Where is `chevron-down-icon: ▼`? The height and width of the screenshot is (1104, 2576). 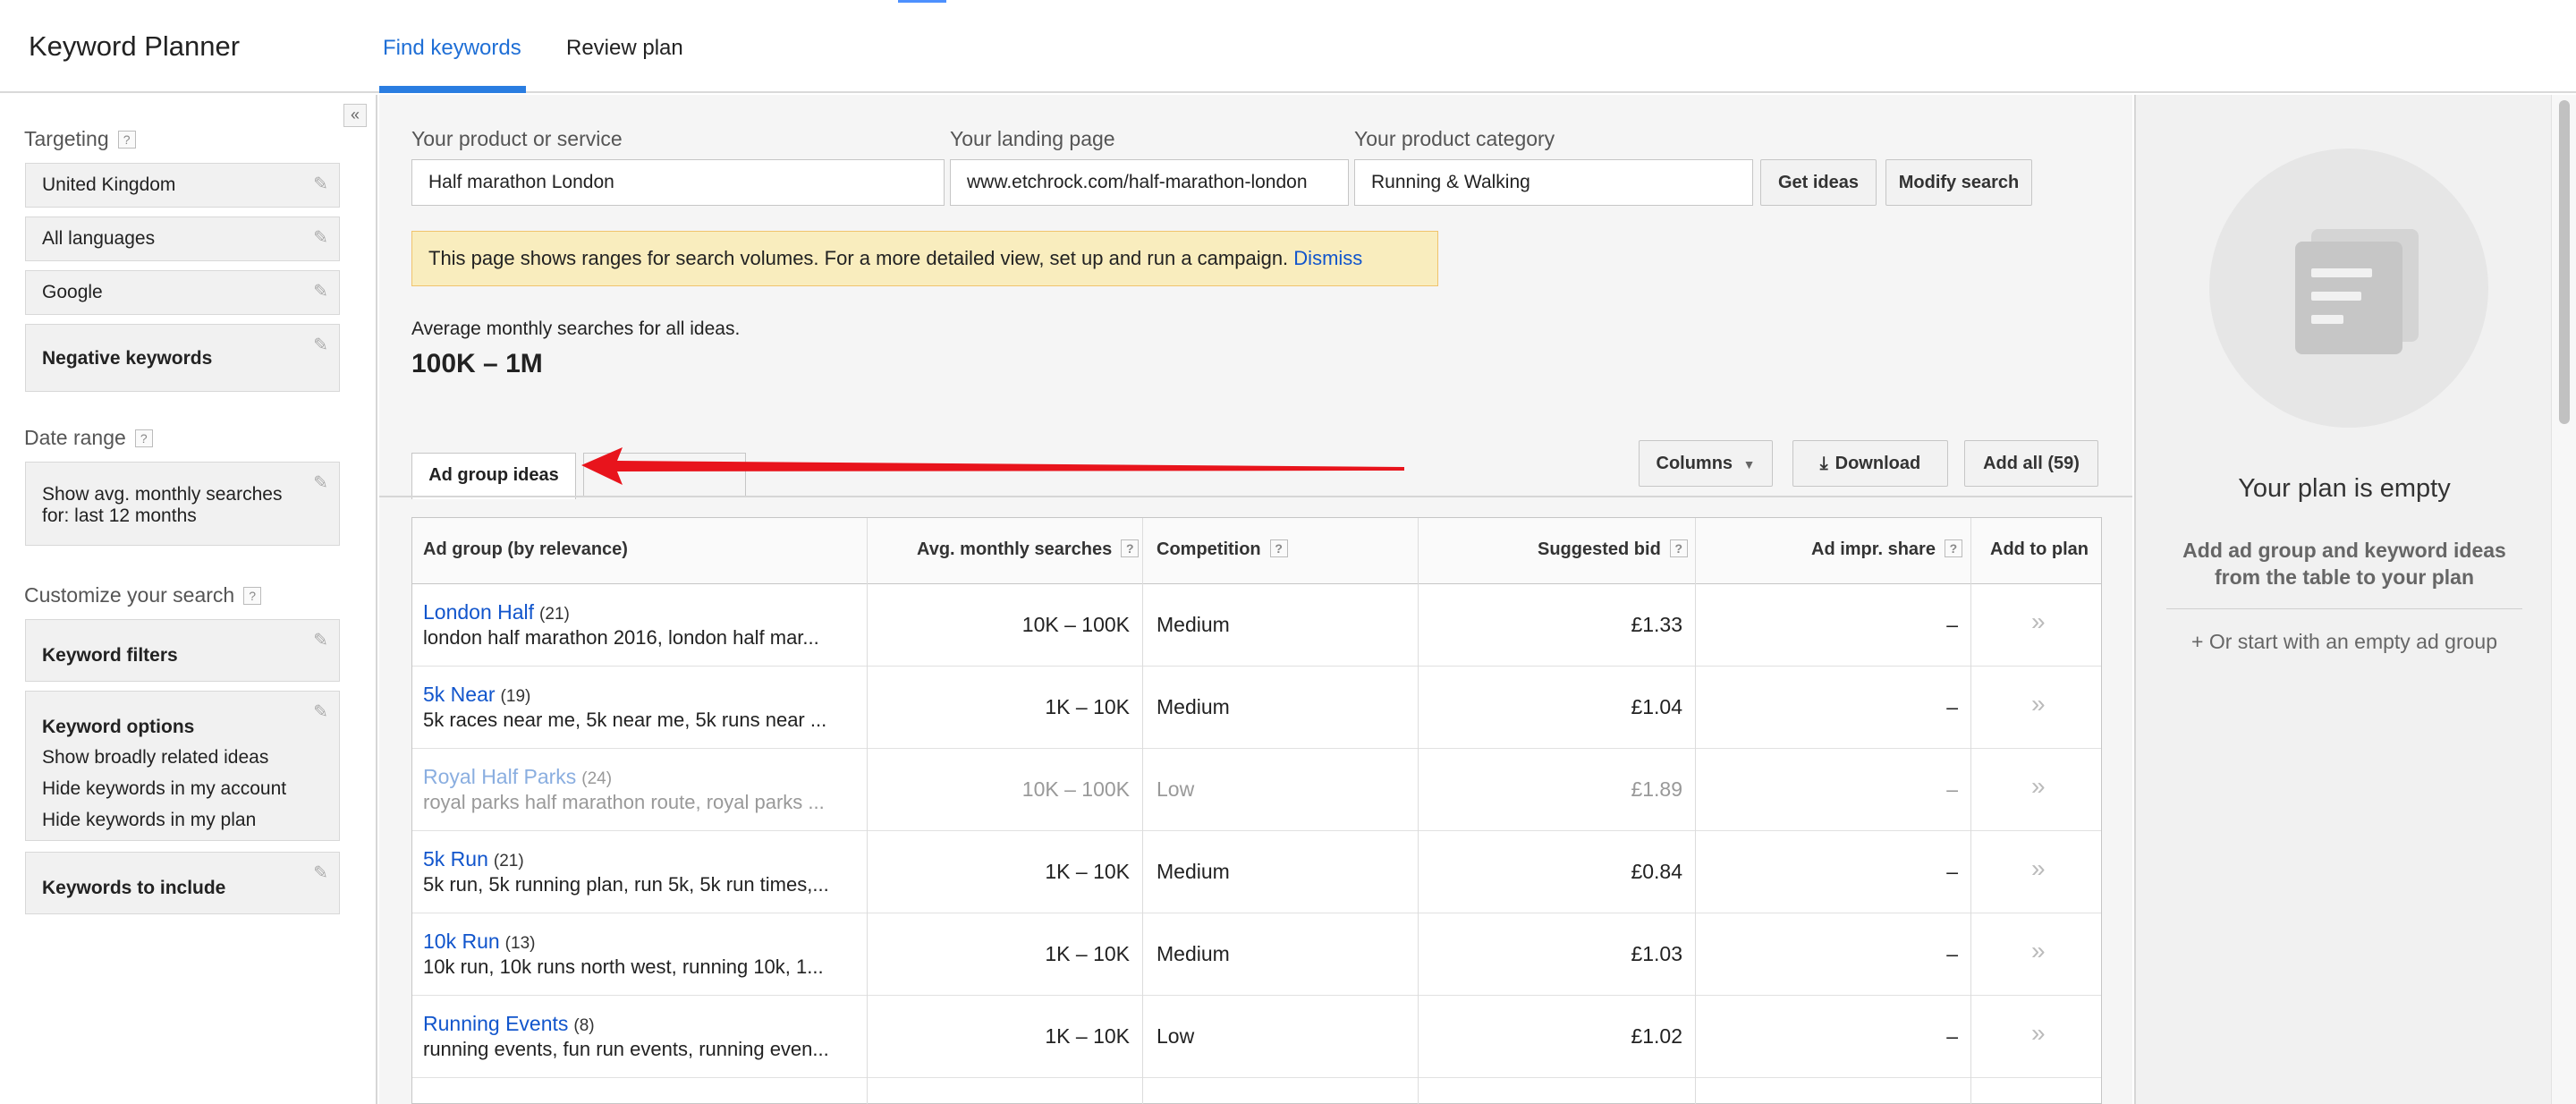 chevron-down-icon: ▼ is located at coordinates (1749, 464).